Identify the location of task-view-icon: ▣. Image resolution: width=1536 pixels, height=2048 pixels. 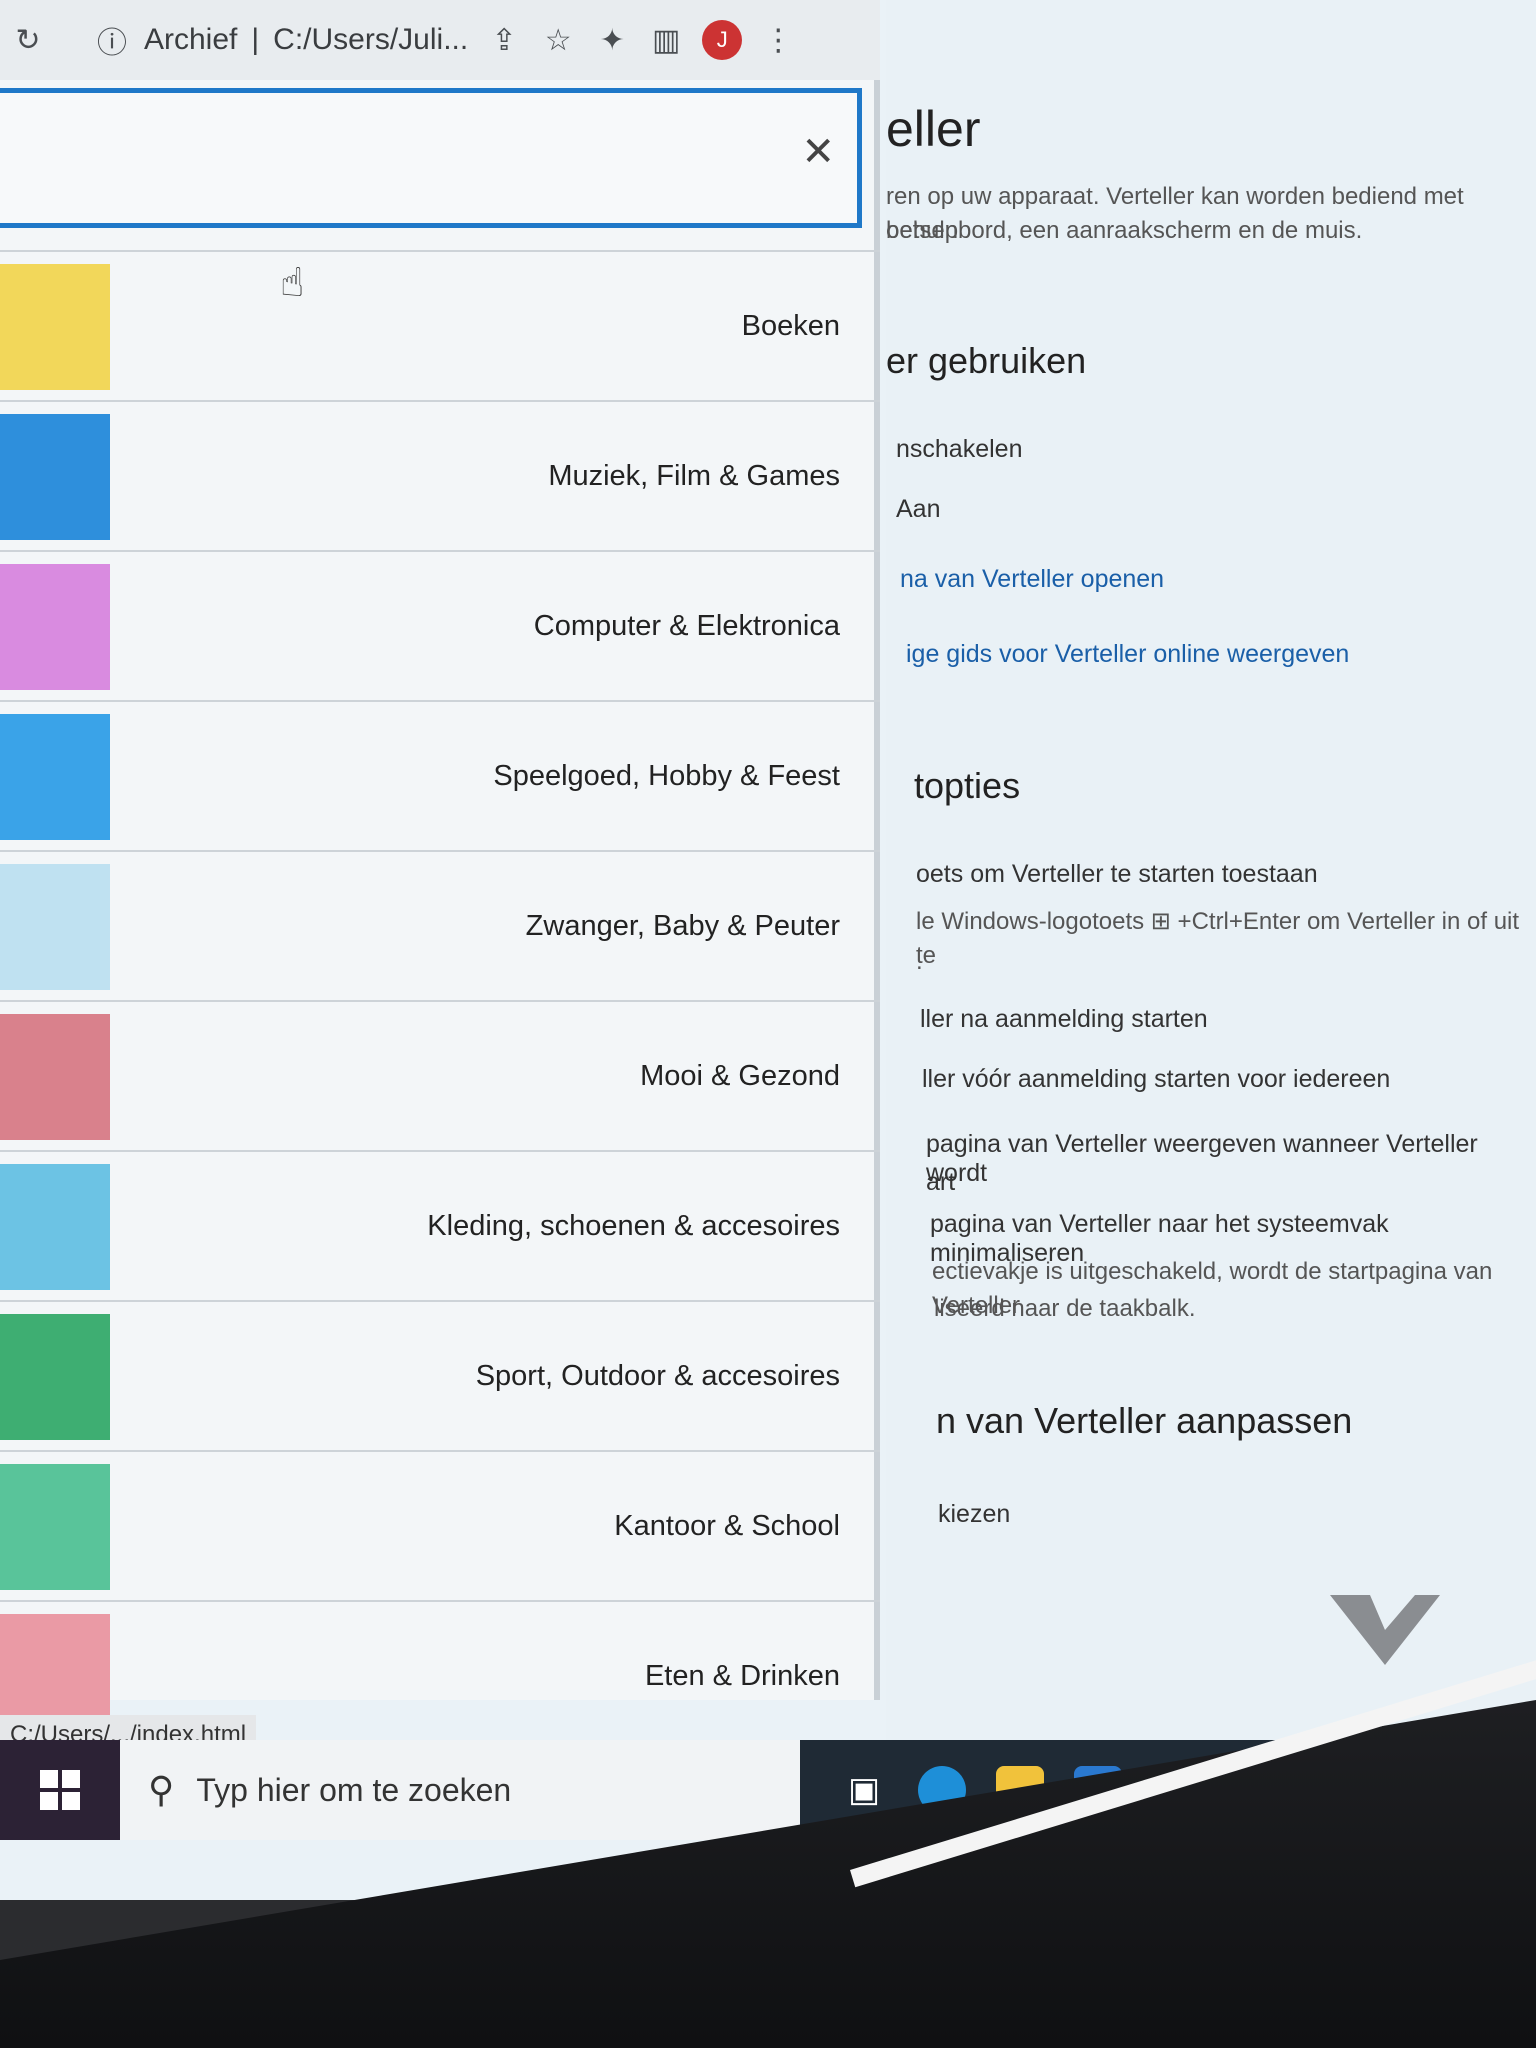
(864, 1790).